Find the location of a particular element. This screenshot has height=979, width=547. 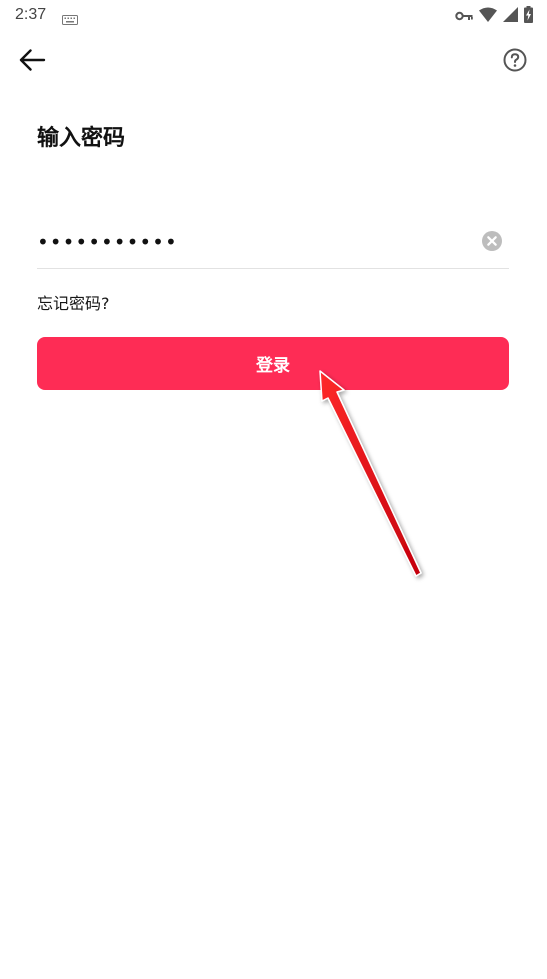

arrow-left-icon is located at coordinates (32, 62).